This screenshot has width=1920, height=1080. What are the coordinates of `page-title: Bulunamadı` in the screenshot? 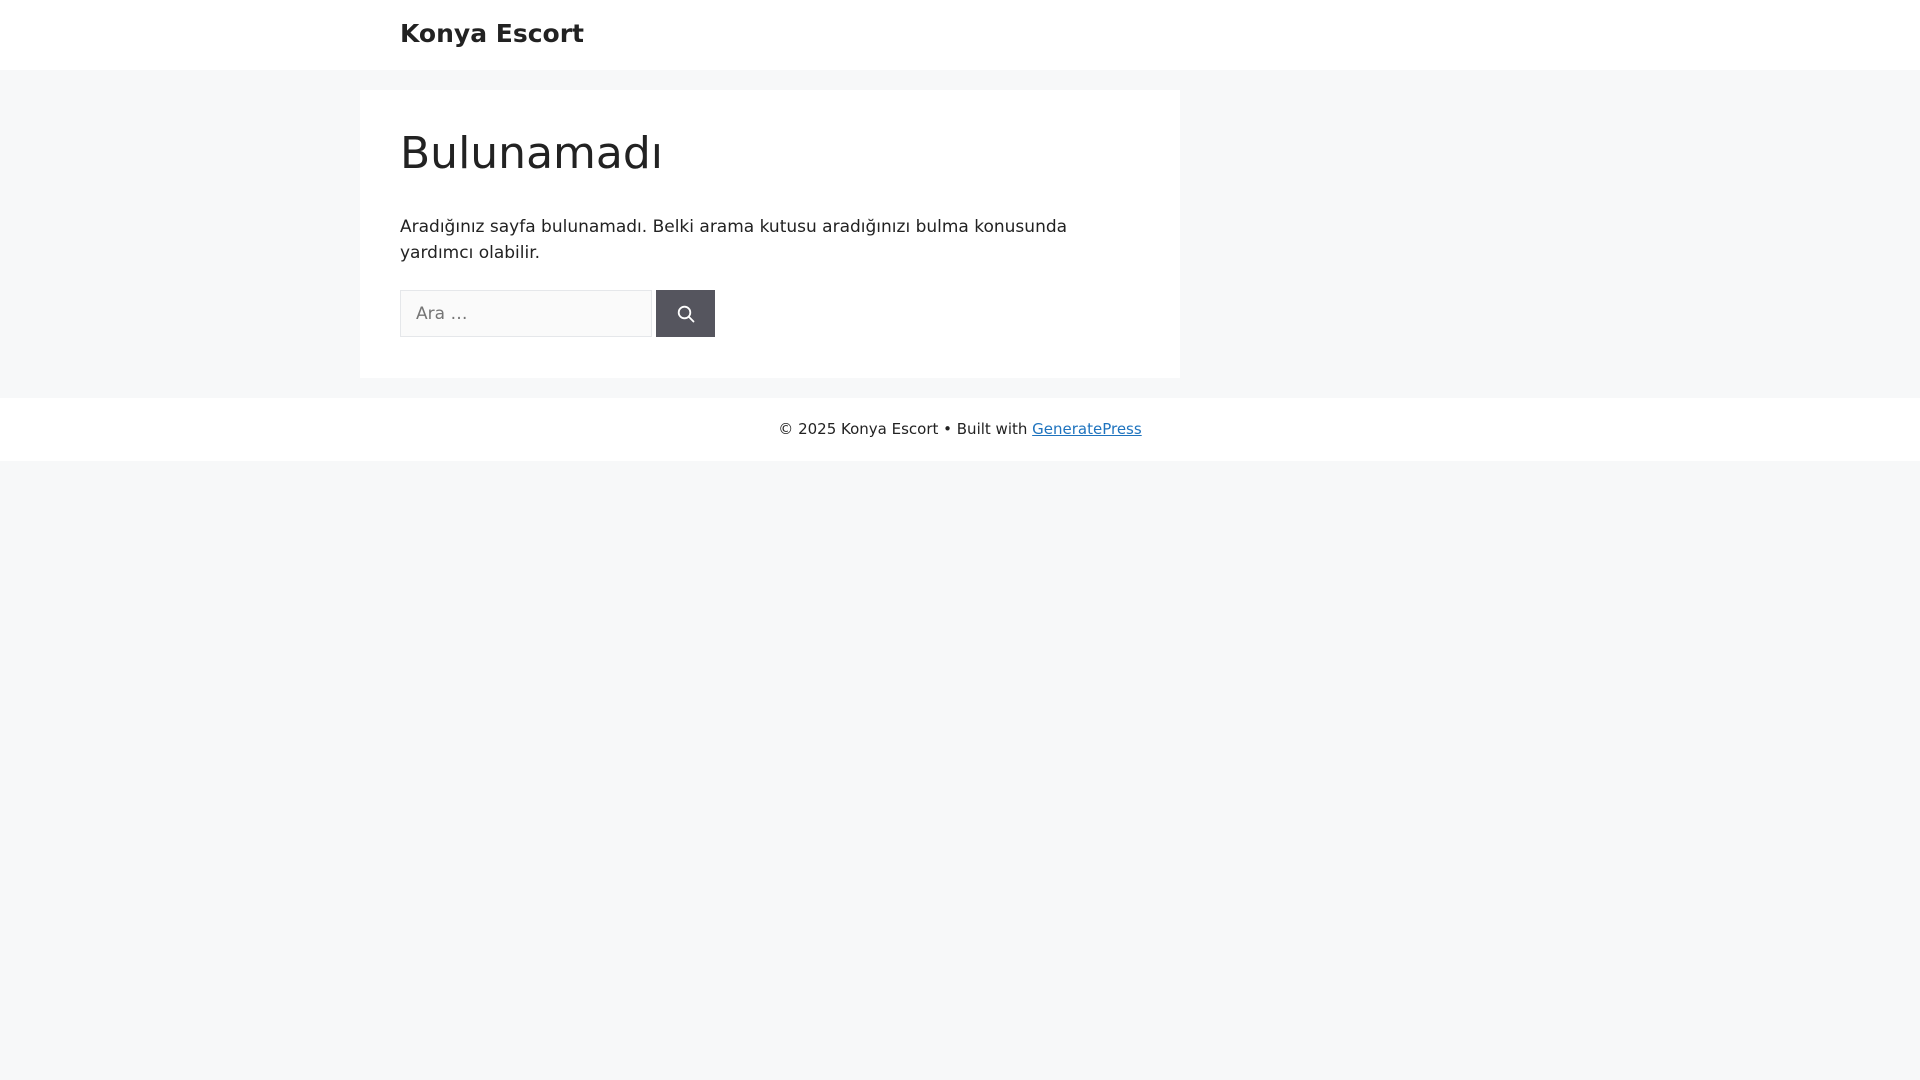 It's located at (532, 153).